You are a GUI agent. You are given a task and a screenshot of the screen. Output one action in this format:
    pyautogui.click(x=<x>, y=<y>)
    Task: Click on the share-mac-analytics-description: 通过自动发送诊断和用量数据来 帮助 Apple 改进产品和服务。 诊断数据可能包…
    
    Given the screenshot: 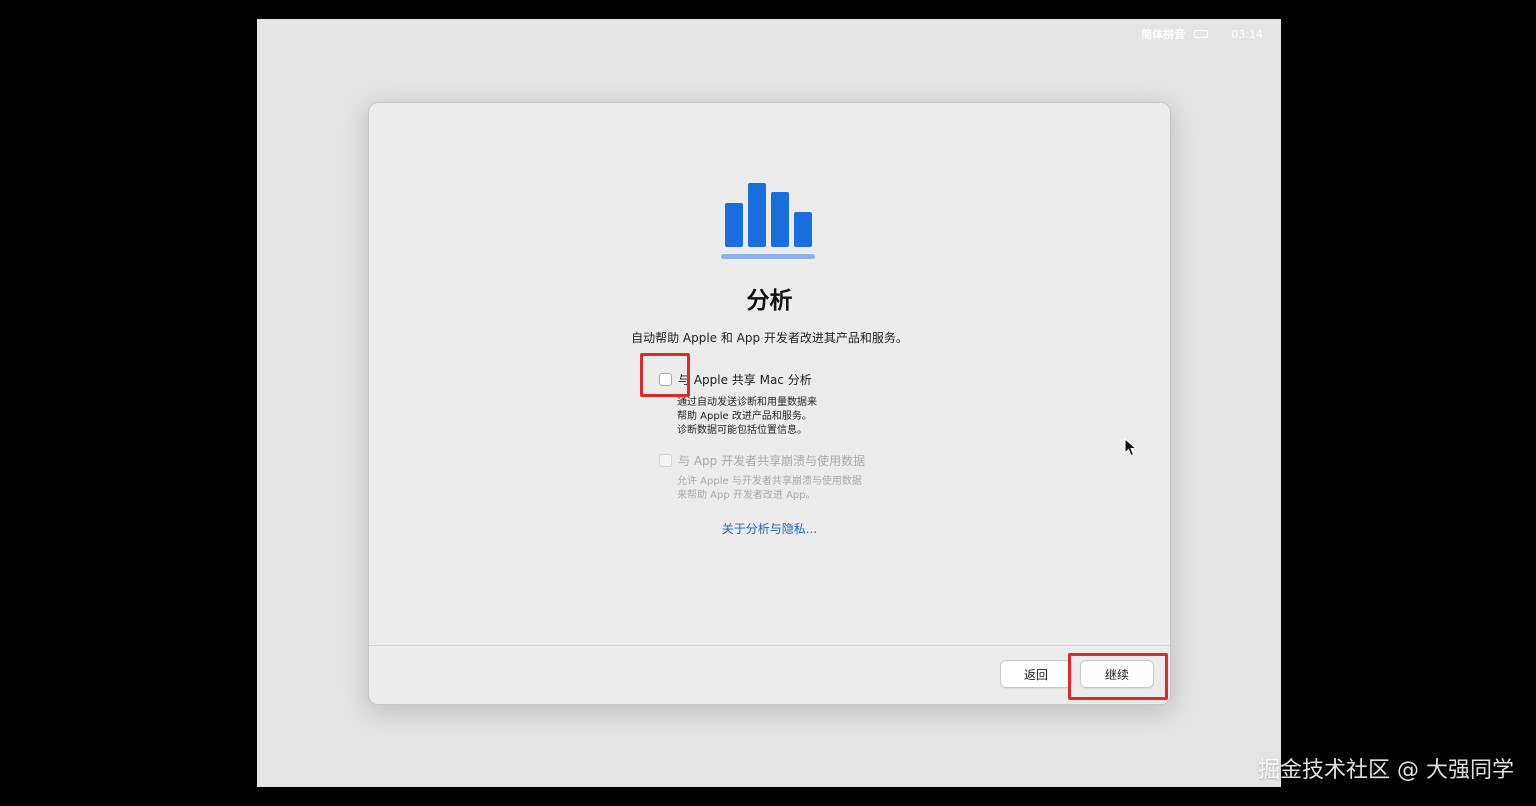 What is the action you would take?
    pyautogui.click(x=747, y=416)
    